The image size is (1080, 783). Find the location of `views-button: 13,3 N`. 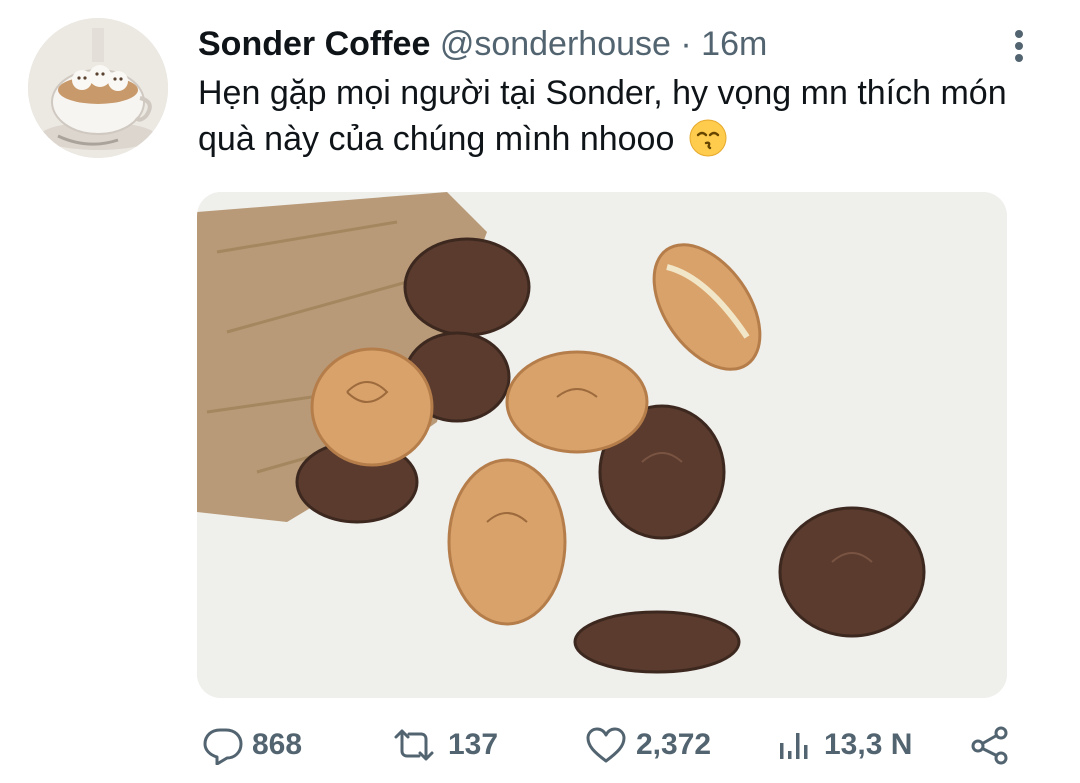

views-button: 13,3 N is located at coordinates (844, 745).